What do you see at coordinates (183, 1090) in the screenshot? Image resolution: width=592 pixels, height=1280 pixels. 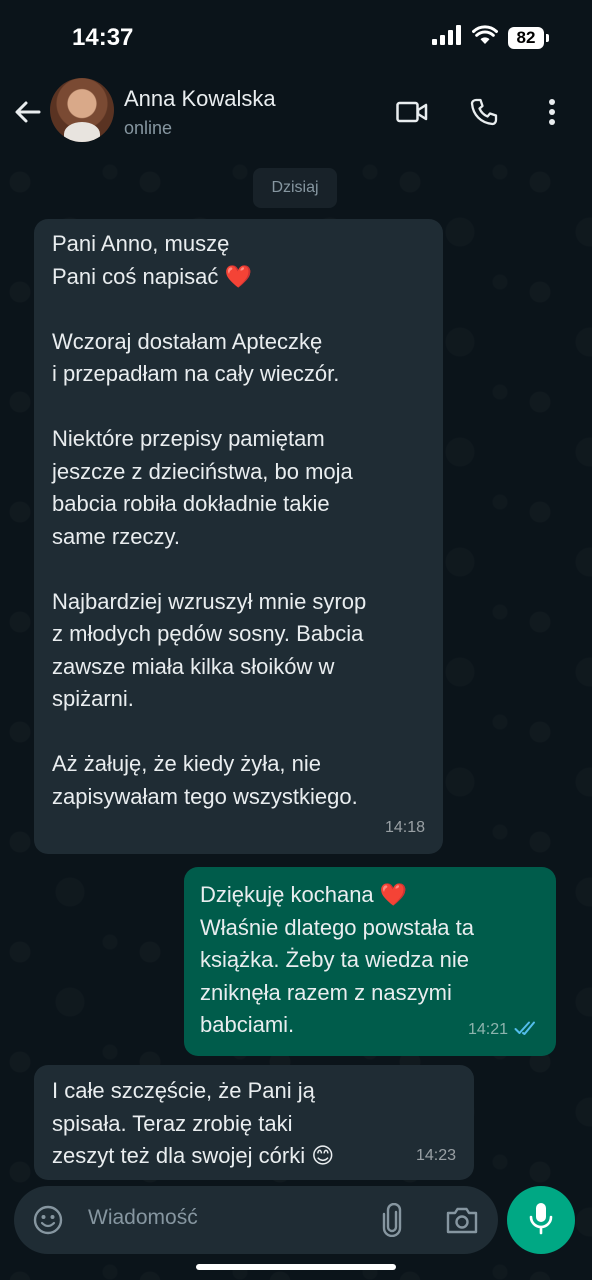 I see `message-line: I całe szczęście, że Pani ją` at bounding box center [183, 1090].